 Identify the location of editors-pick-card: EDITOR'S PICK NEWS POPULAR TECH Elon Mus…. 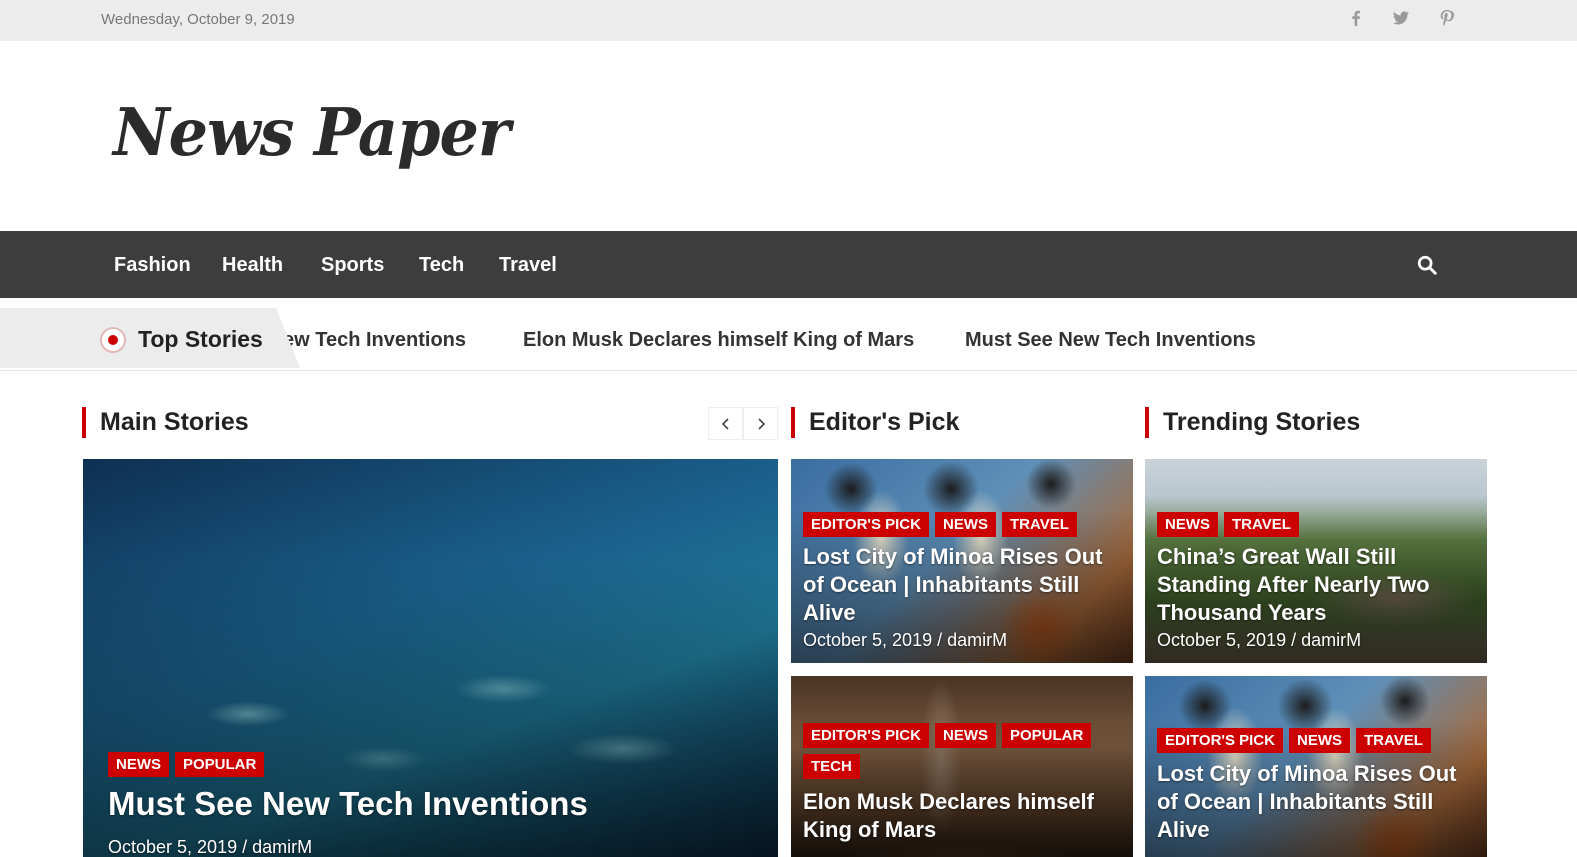
(962, 766).